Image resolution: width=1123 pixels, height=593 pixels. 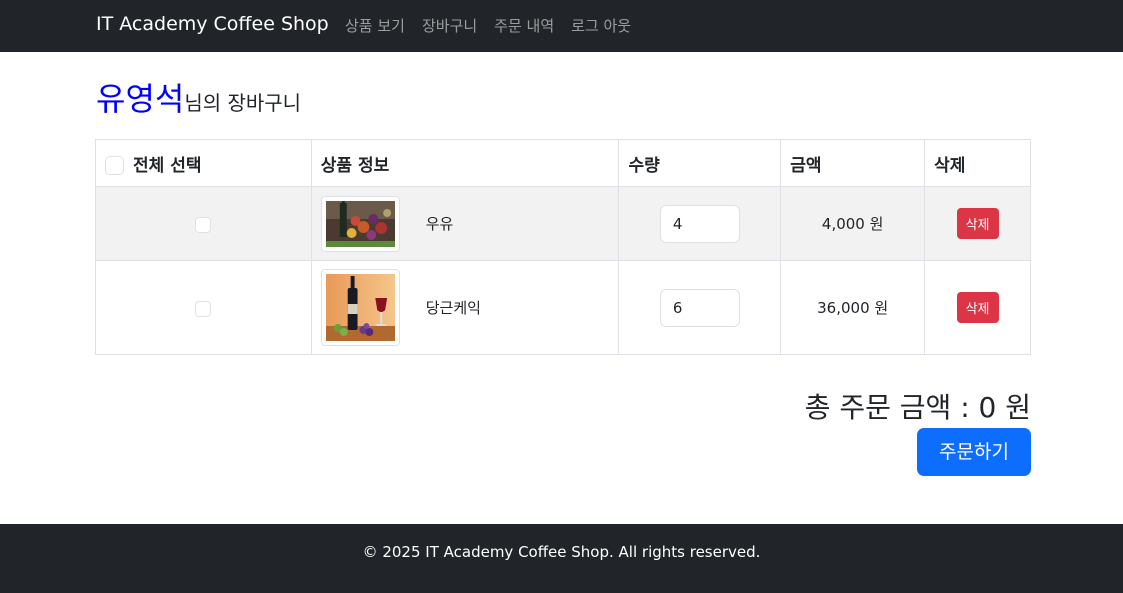 What do you see at coordinates (453, 308) in the screenshot?
I see `product-name: 당근케익` at bounding box center [453, 308].